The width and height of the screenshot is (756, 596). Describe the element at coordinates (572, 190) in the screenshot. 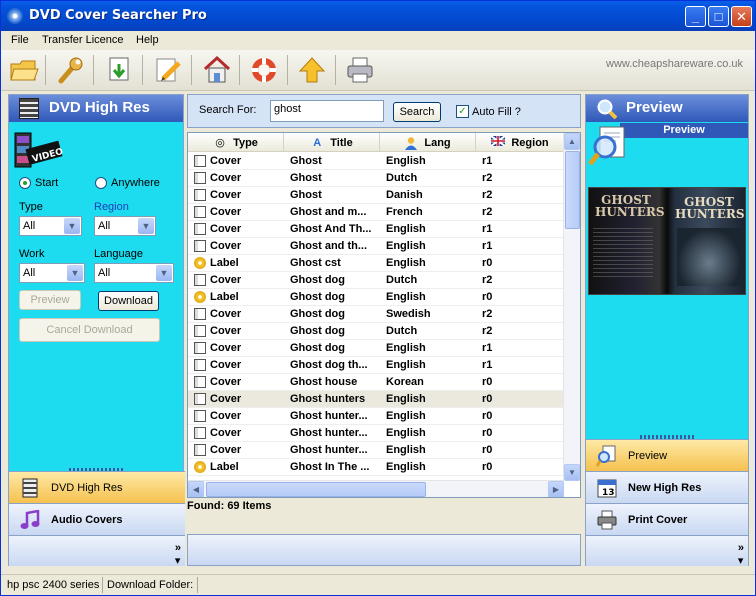

I see `vertical-scroll-thumb` at that location.